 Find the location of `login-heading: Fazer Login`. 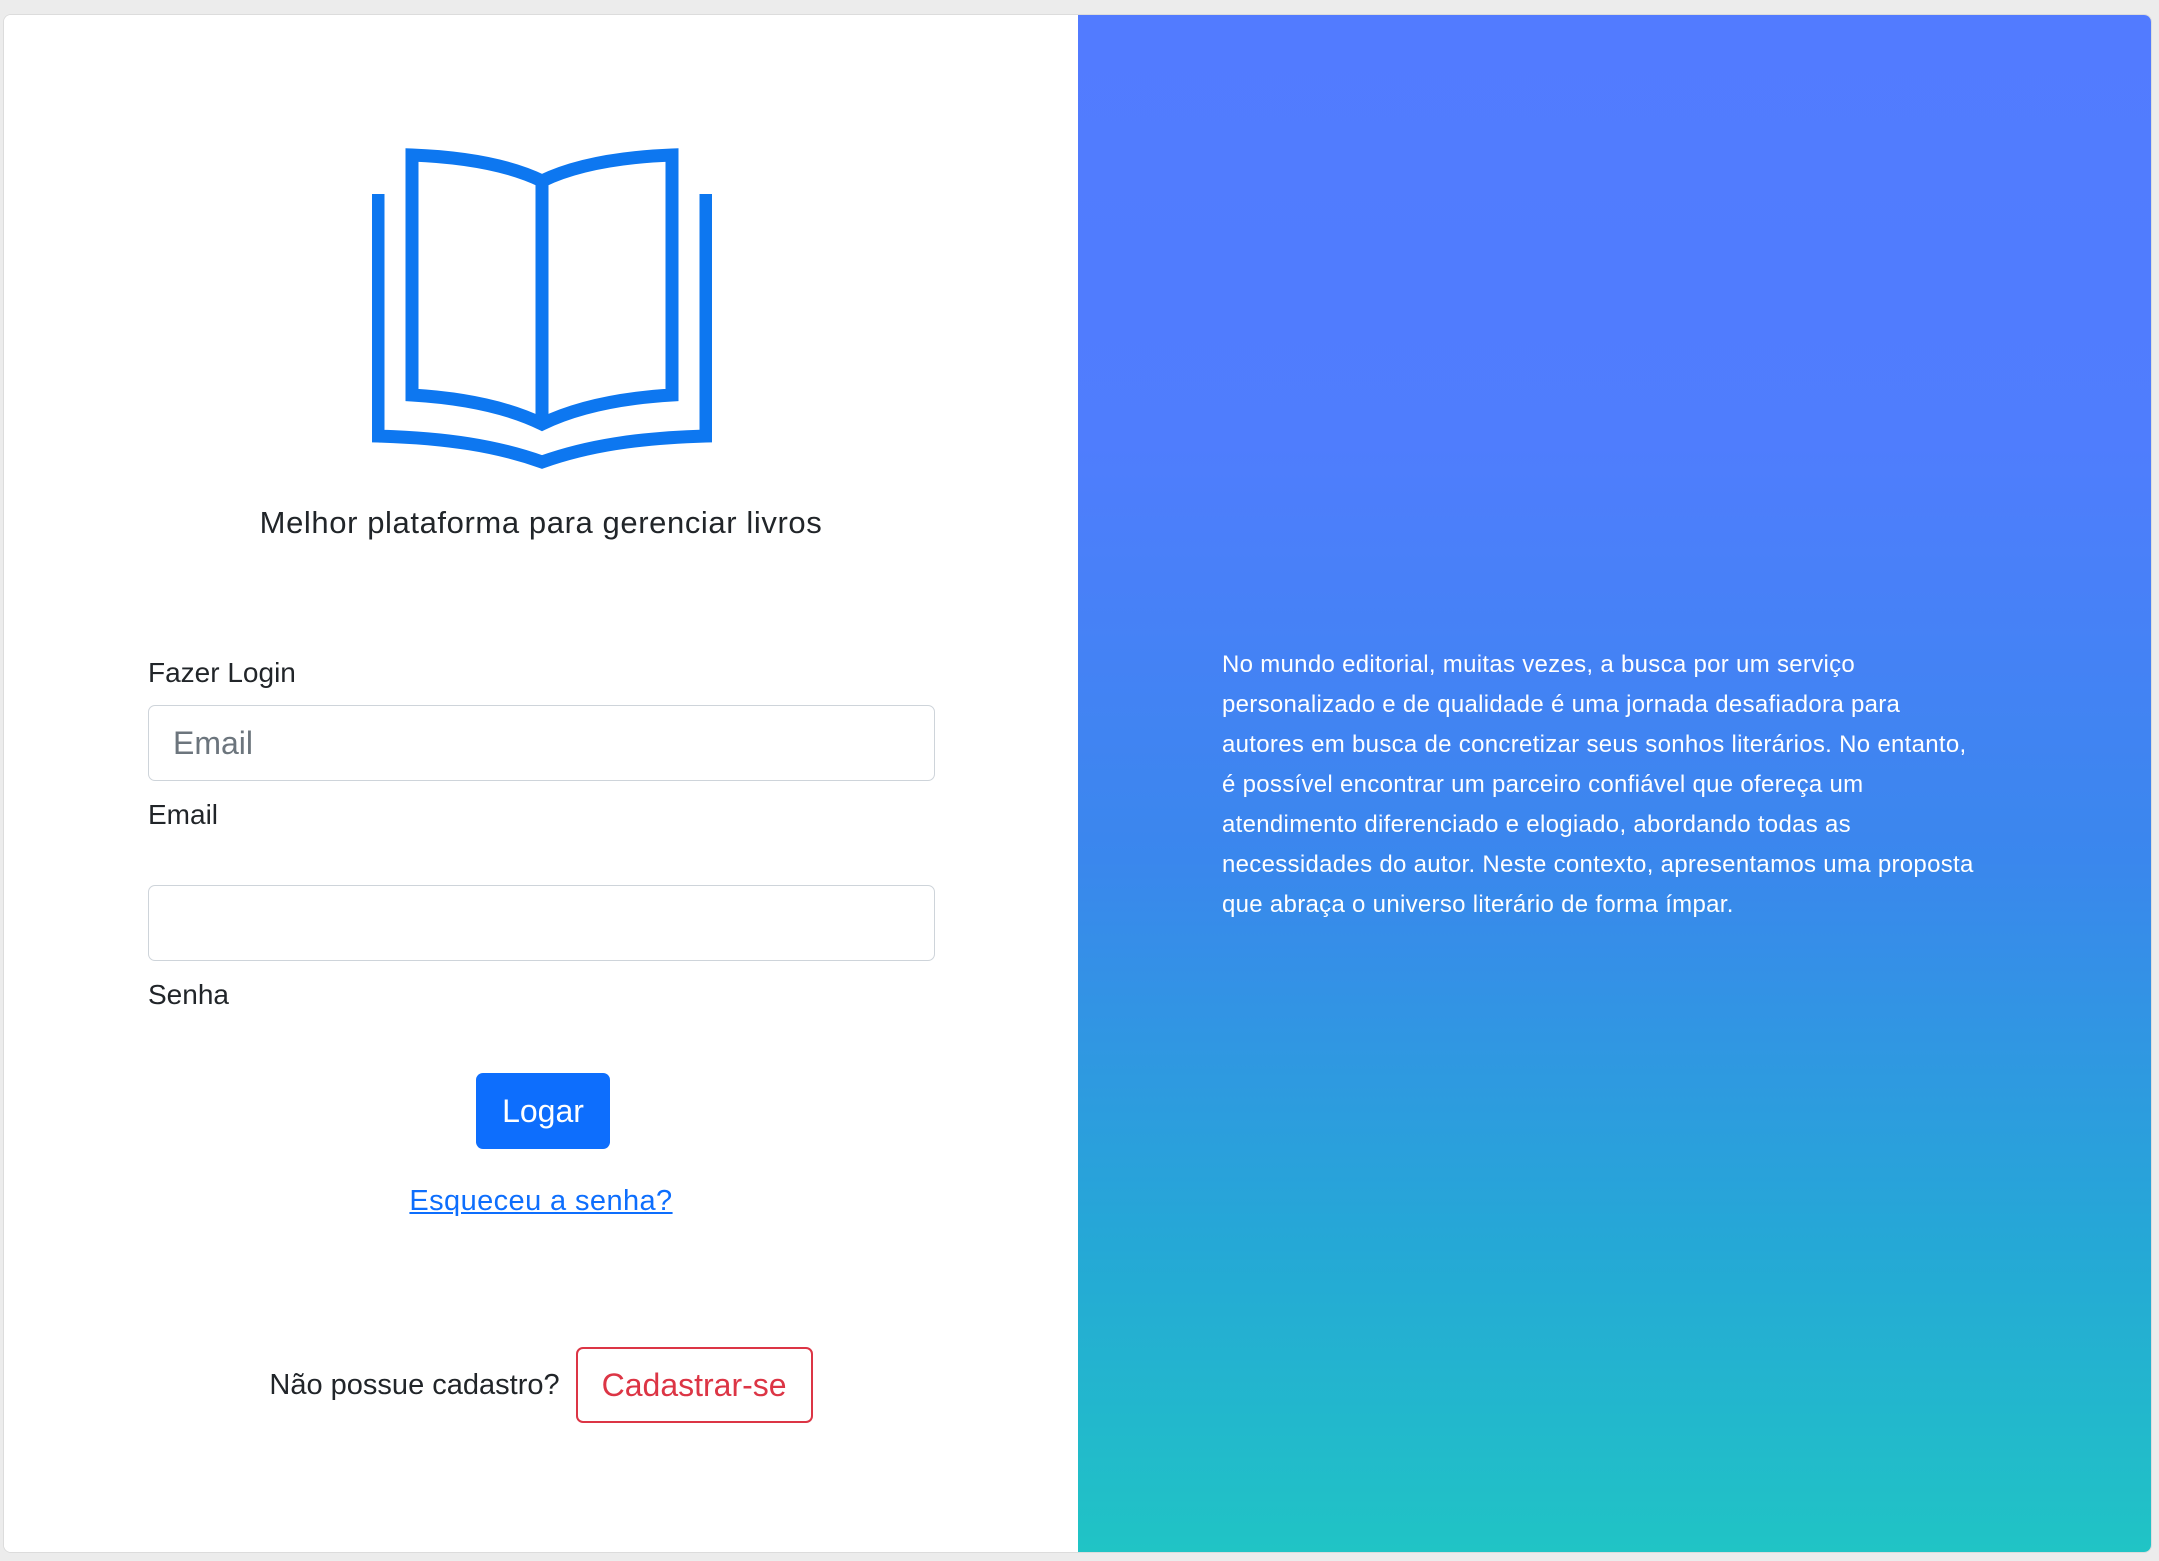

login-heading: Fazer Login is located at coordinates (222, 672).